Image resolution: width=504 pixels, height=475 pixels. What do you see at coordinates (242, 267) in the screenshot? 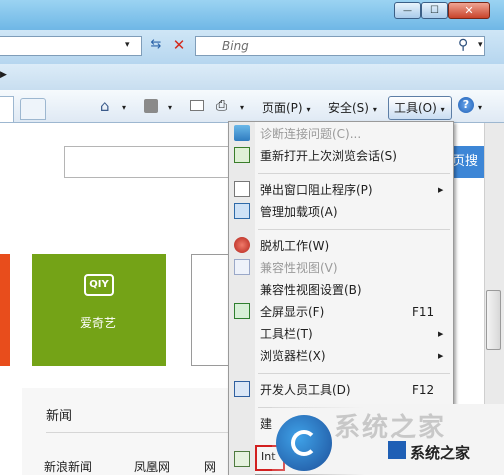
I see `compatibility-view-icon` at bounding box center [242, 267].